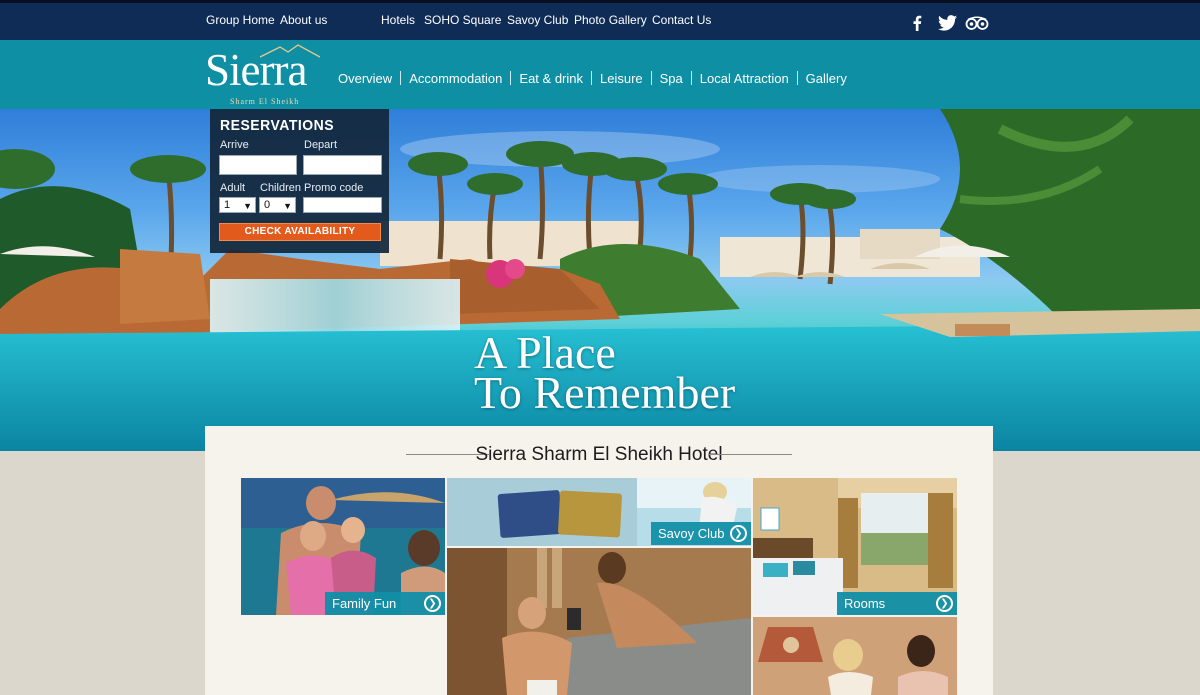 The height and width of the screenshot is (695, 1200). What do you see at coordinates (343, 546) in the screenshot?
I see `family-fun-tile: Family Fun ❯` at bounding box center [343, 546].